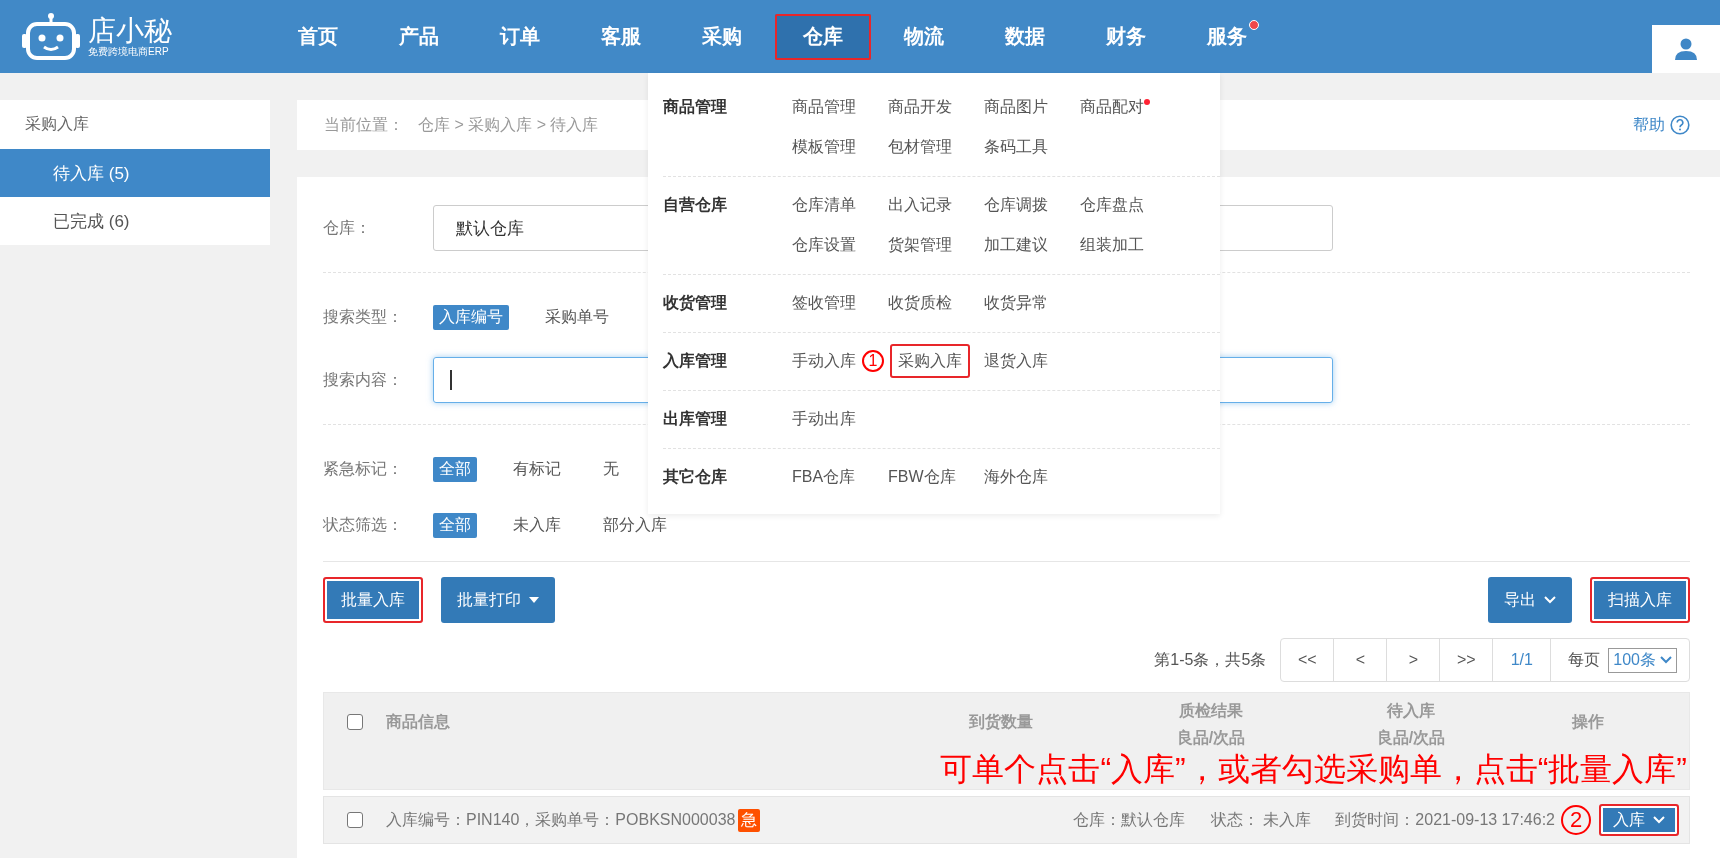 The height and width of the screenshot is (858, 1720). Describe the element at coordinates (1126, 36) in the screenshot. I see `nav-tab: 财务` at that location.